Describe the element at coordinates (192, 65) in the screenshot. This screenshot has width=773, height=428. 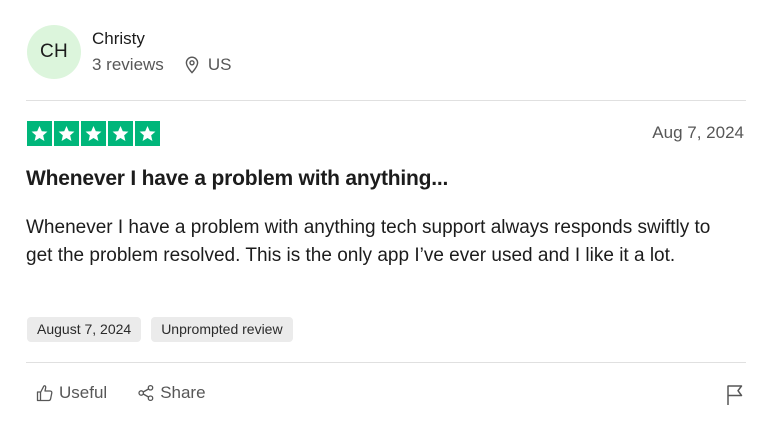
I see `location-pin-icon` at that location.